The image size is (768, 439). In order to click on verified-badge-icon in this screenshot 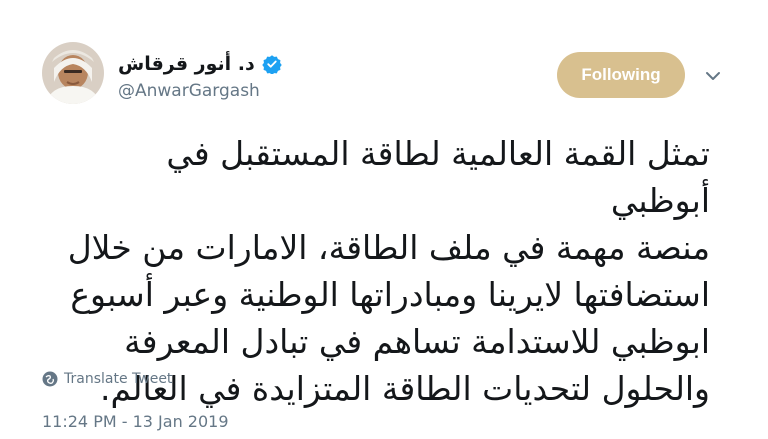, I will do `click(272, 64)`.